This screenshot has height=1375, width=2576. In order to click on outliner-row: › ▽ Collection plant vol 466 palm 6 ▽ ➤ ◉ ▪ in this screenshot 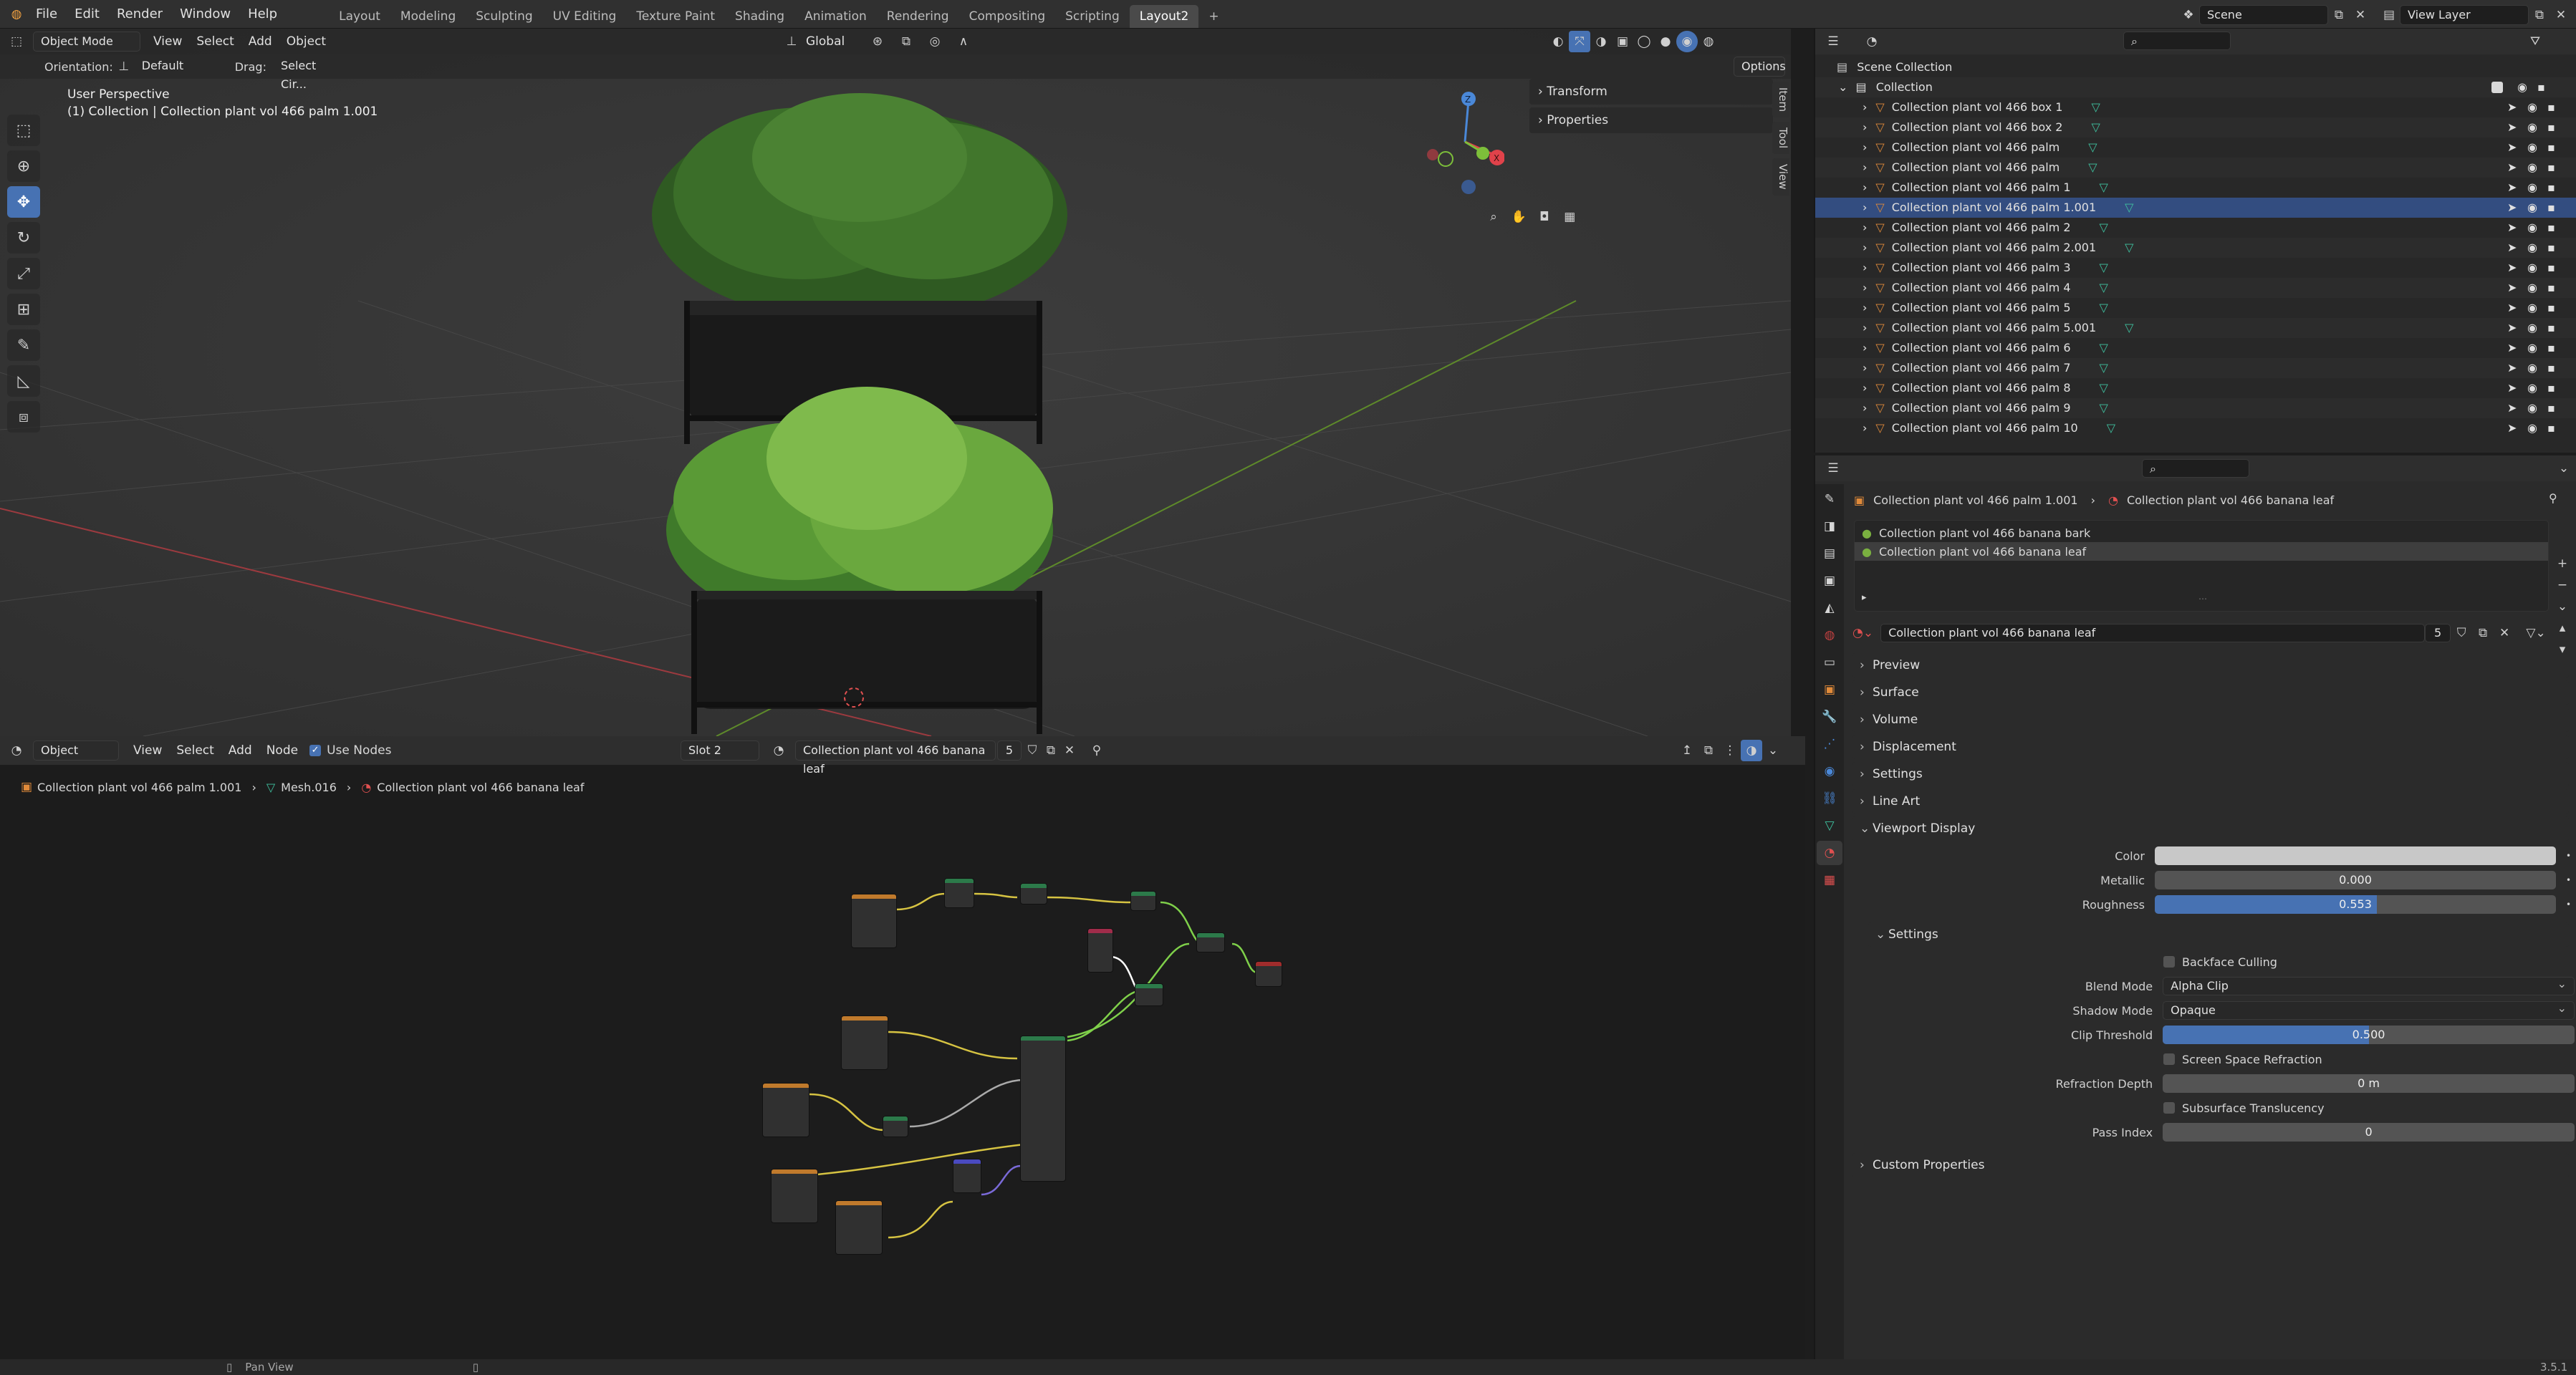, I will do `click(2196, 348)`.